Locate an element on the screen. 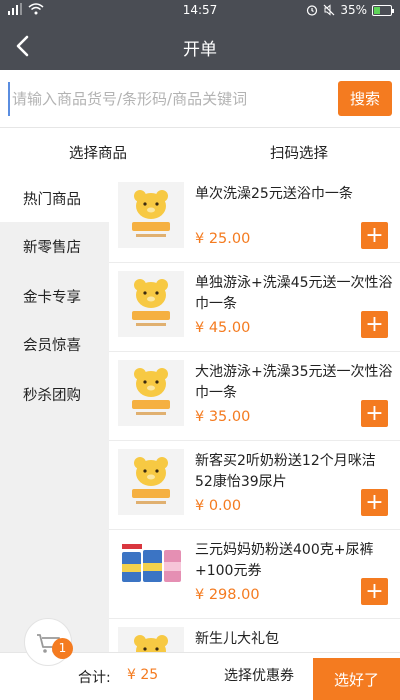 Image resolution: width=400 pixels, height=700 pixels. confirm-button: 选好了 is located at coordinates (356, 679).